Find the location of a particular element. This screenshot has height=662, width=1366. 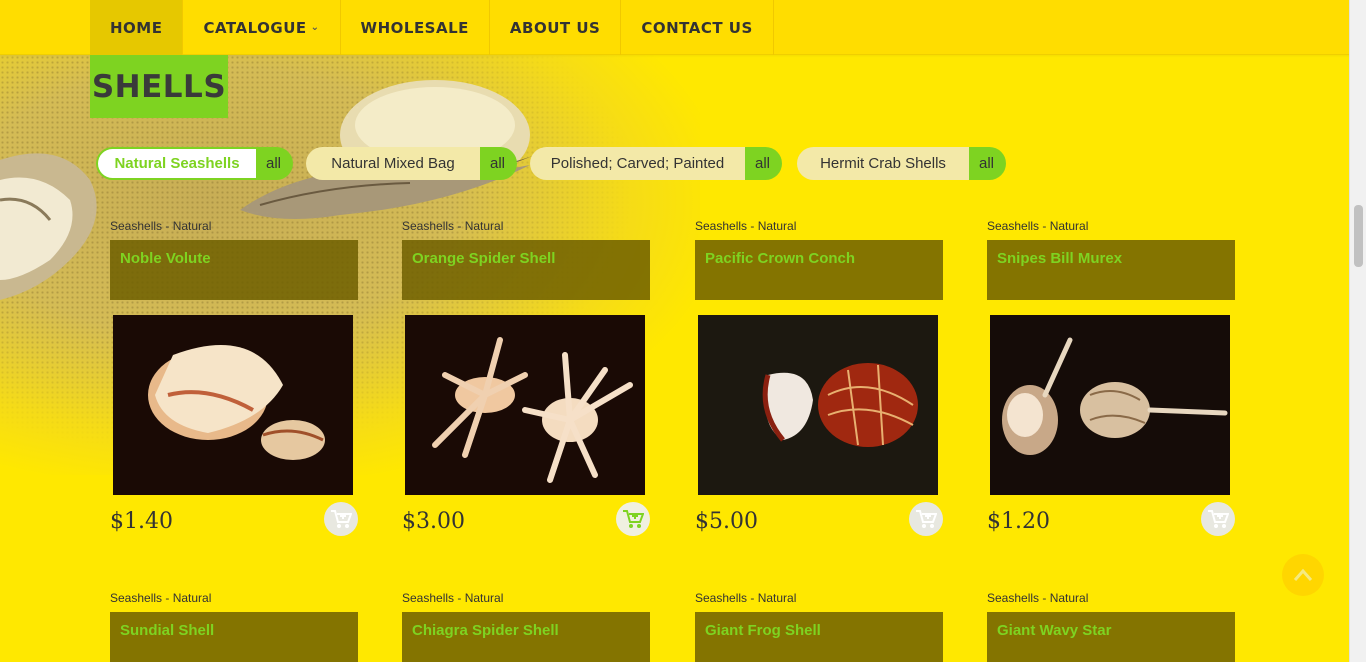

nav-about-us: ABOUT US is located at coordinates (556, 27).